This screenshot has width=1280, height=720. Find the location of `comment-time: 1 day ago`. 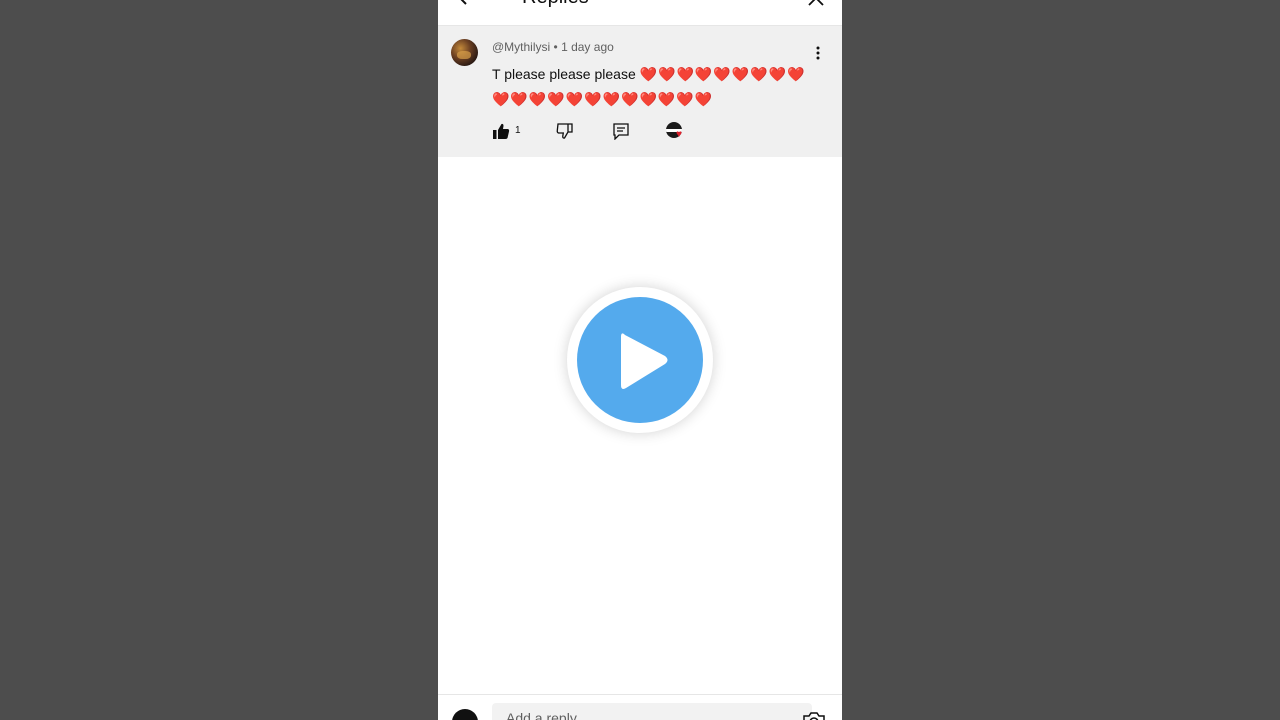

comment-time: 1 day ago is located at coordinates (587, 47).